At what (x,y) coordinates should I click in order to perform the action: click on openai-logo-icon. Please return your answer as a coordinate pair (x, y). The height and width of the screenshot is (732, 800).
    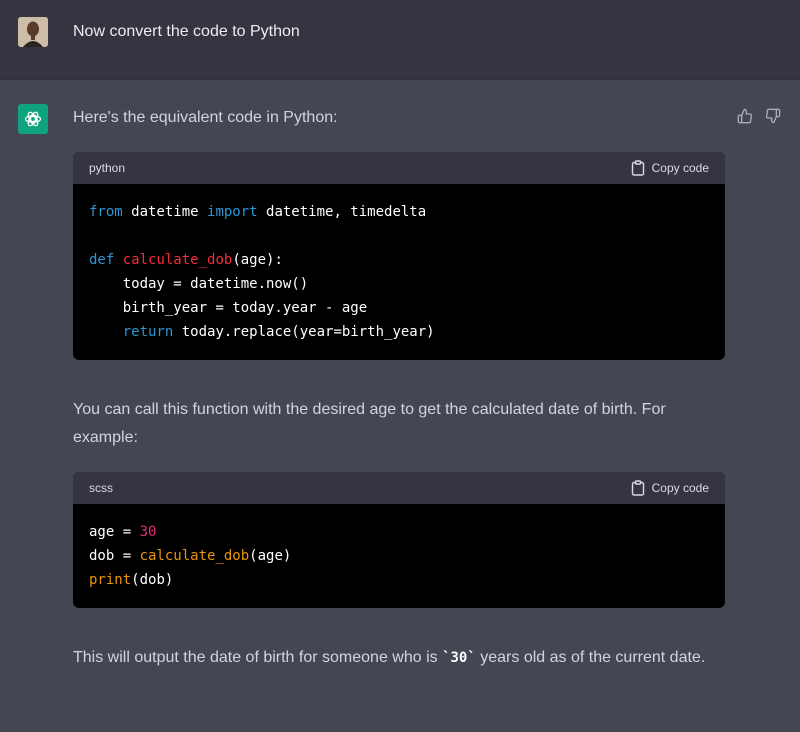
    Looking at the image, I should click on (33, 119).